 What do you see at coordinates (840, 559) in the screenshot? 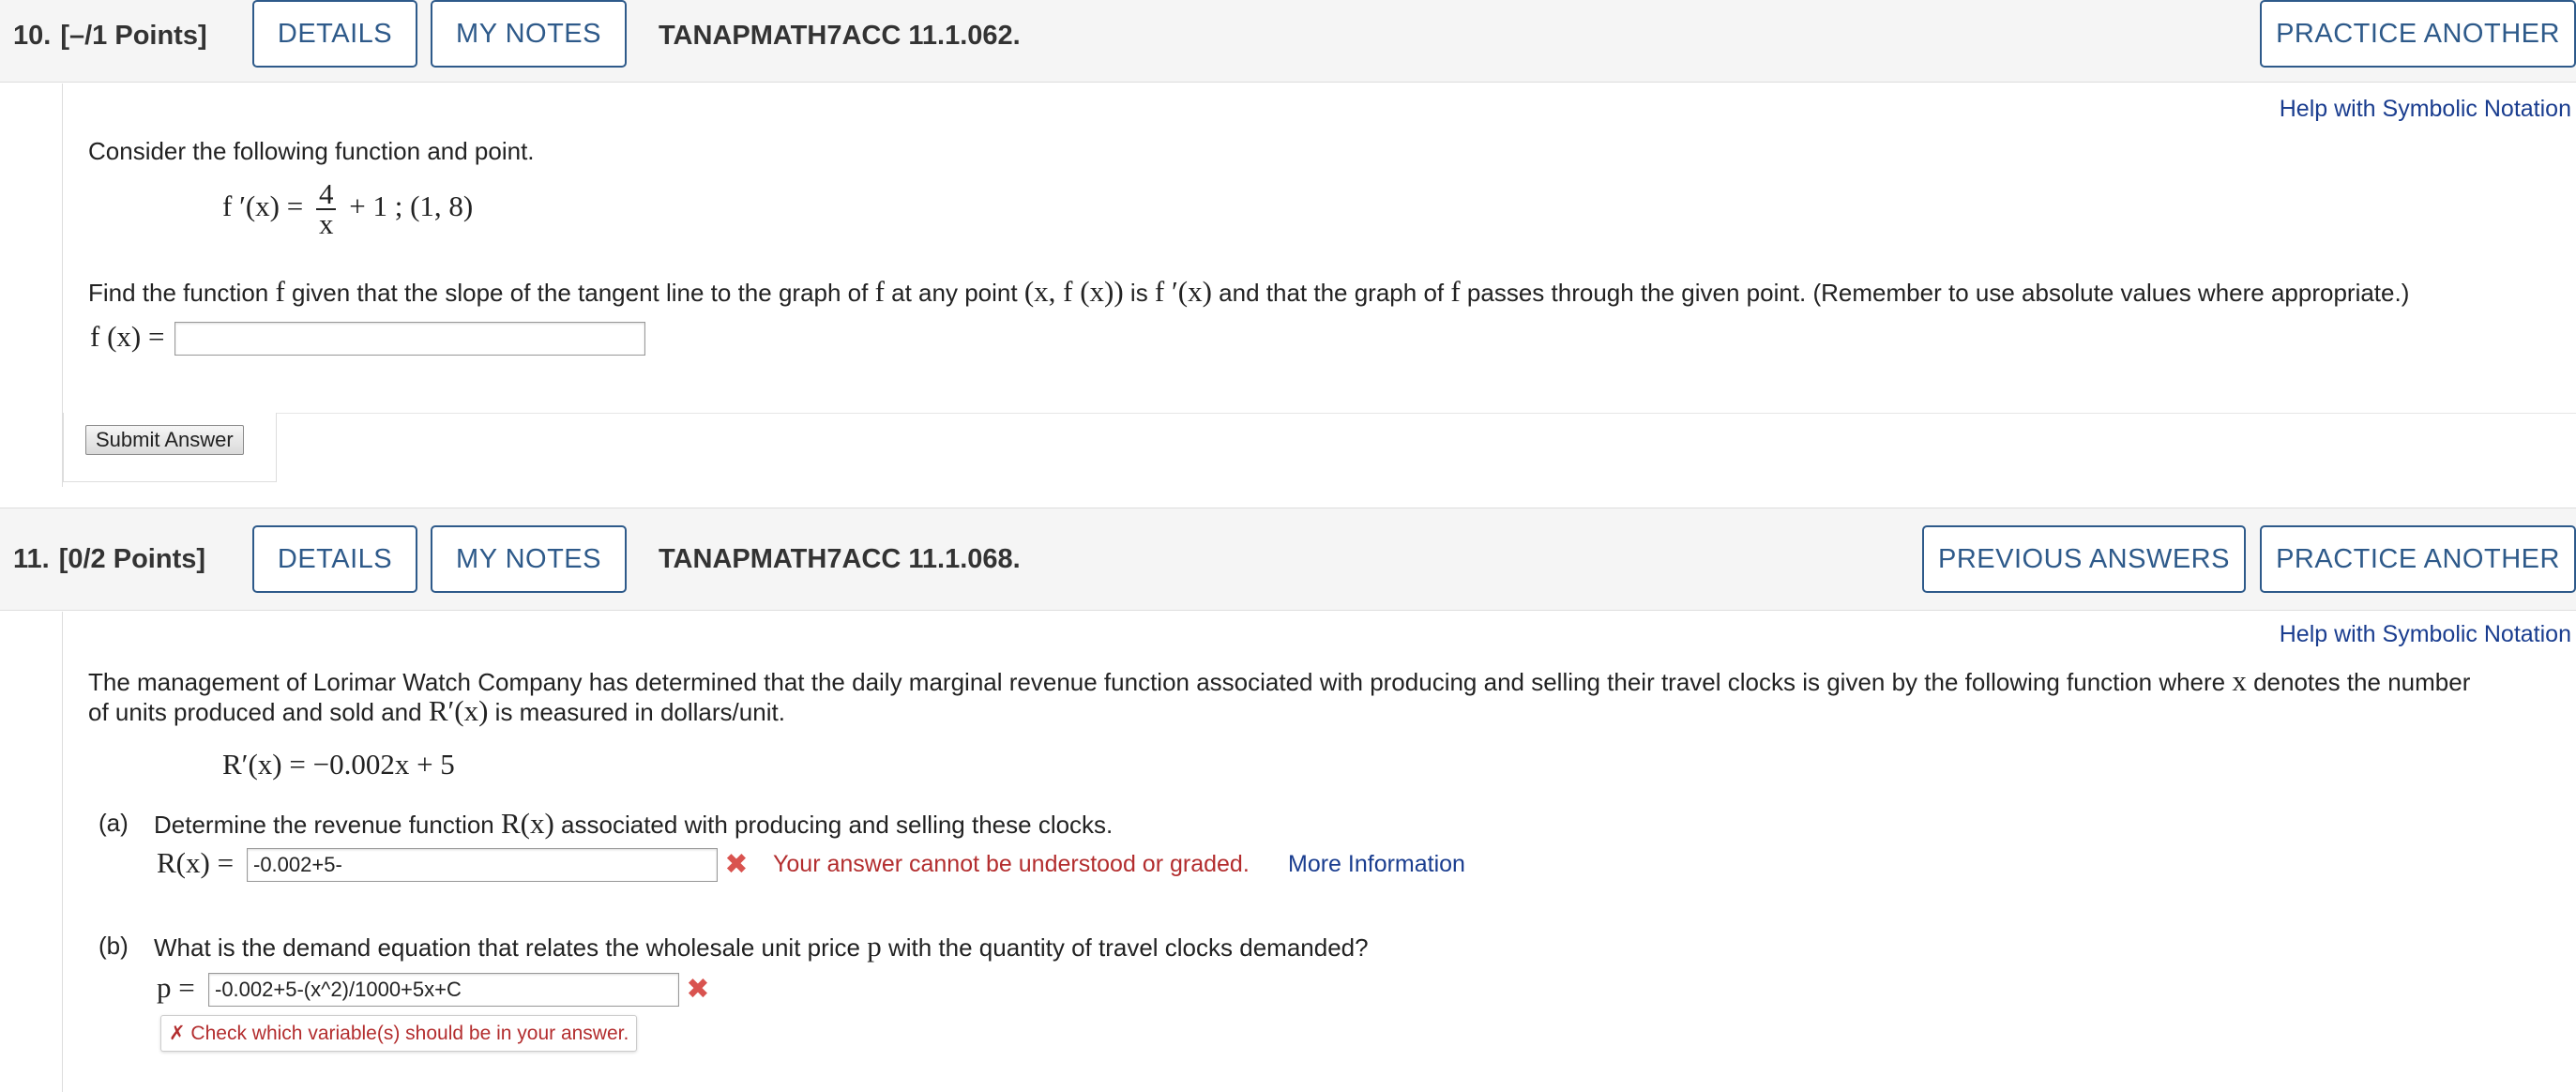
I see `question-code: TANAPMATH7ACC 11.1.068.` at bounding box center [840, 559].